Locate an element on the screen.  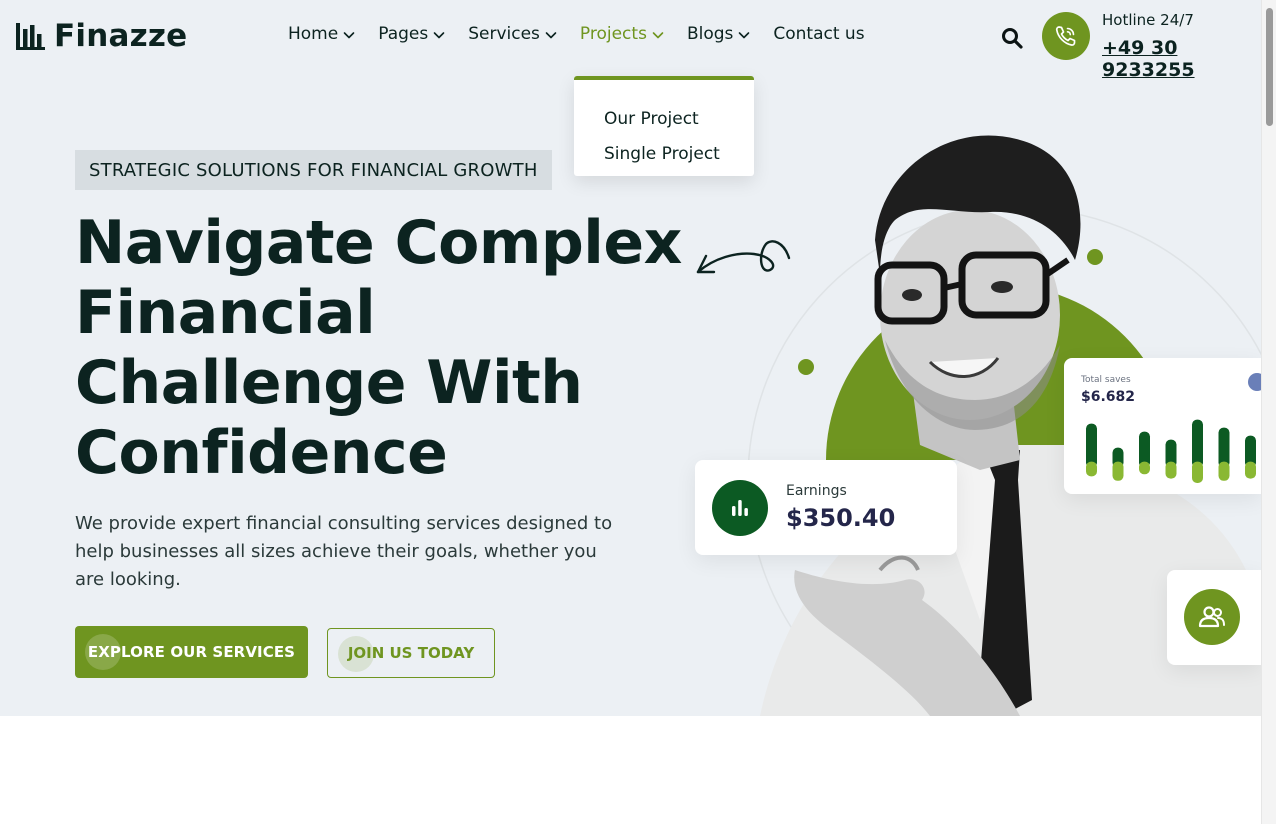
hero-tagline: STRATEGIC SOLUTIONS FOR FINANCIAL GROWTH is located at coordinates (313, 170).